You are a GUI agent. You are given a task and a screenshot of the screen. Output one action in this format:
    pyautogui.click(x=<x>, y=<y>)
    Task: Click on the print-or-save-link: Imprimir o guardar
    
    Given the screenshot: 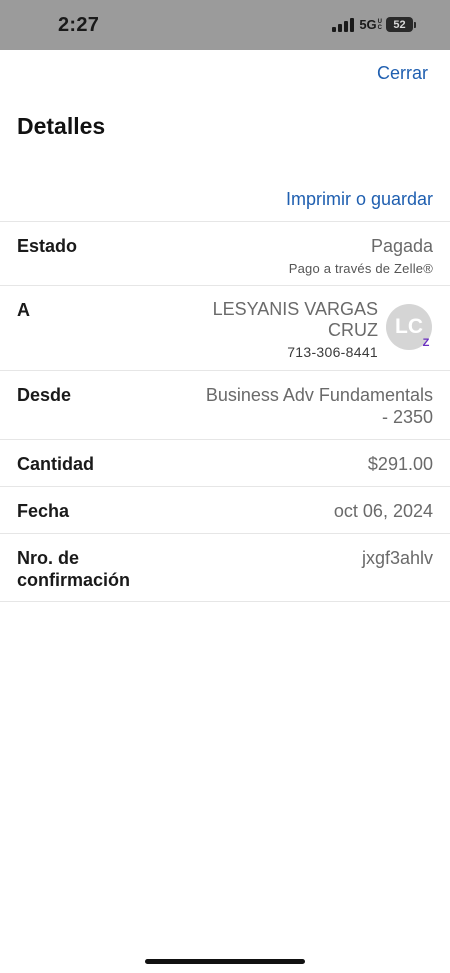 What is the action you would take?
    pyautogui.click(x=359, y=199)
    